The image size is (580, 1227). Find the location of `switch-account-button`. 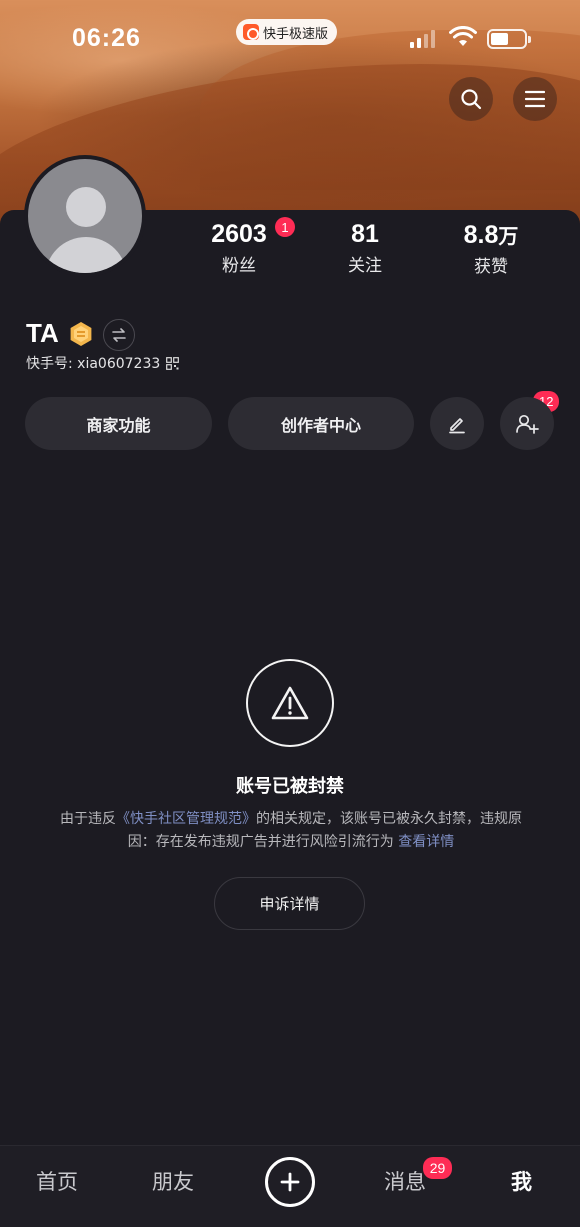

switch-account-button is located at coordinates (119, 335).